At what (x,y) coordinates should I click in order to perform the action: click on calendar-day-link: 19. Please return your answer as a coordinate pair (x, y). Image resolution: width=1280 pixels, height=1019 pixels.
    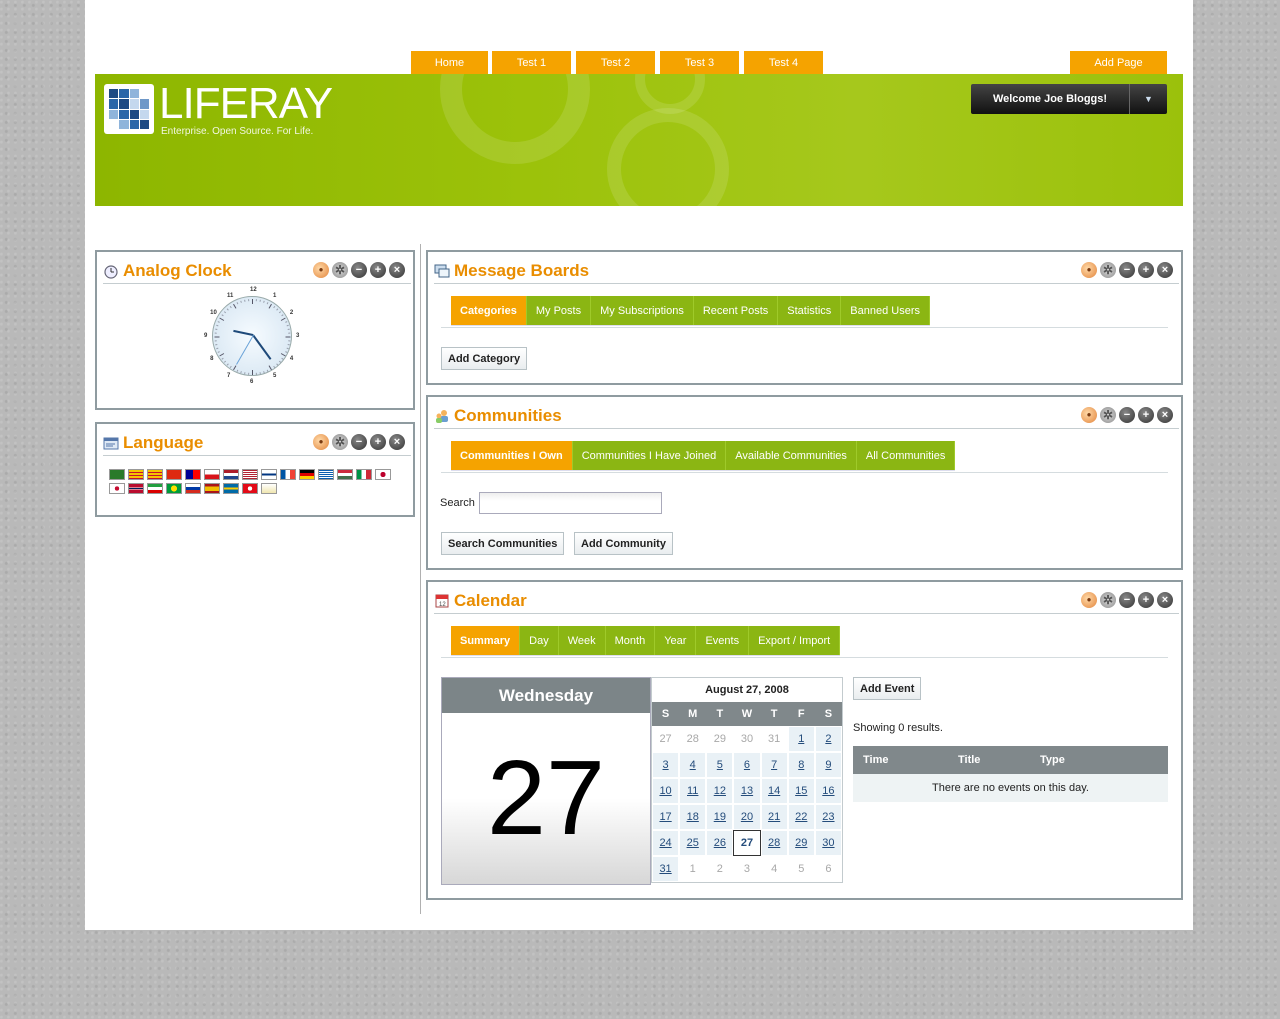
    Looking at the image, I should click on (720, 817).